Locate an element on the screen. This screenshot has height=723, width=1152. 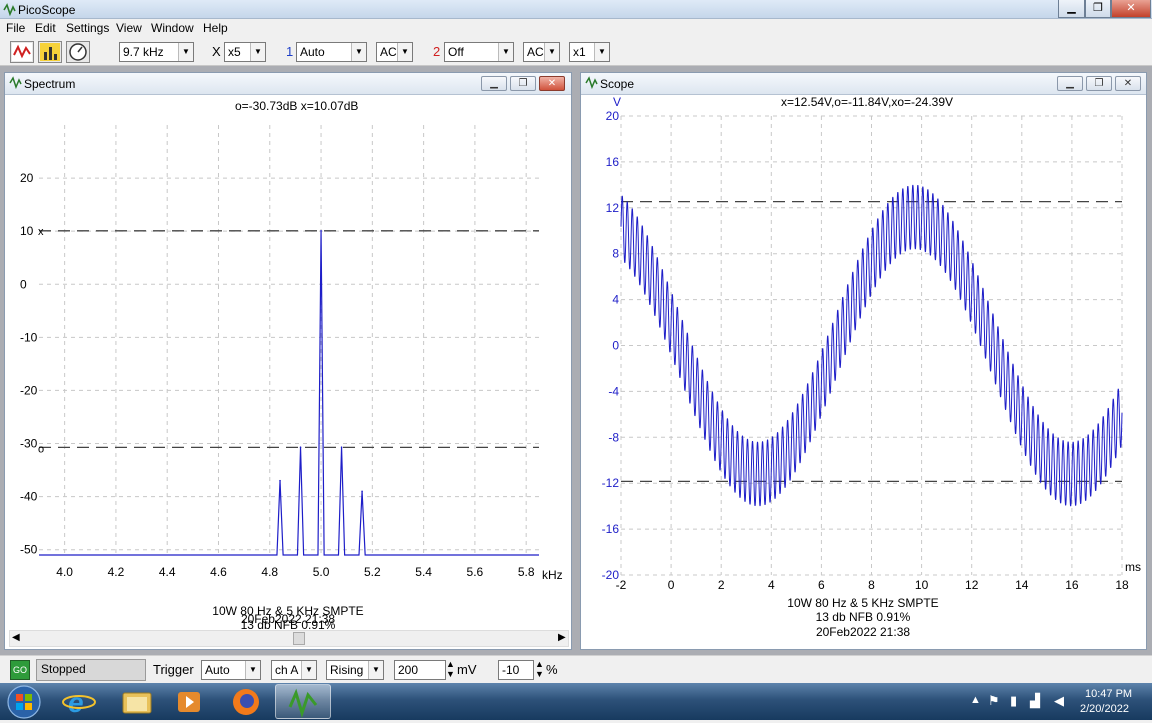
trigger-channel-select: ch A ▼ is located at coordinates (294, 670).